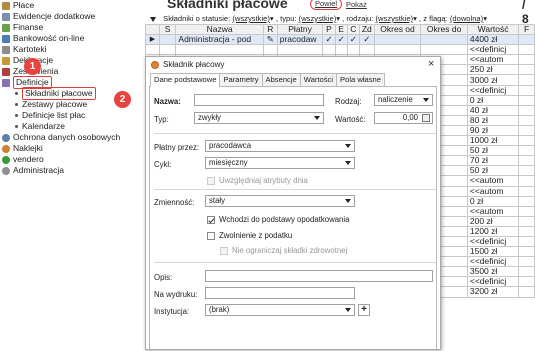 The image size is (535, 351). Describe the element at coordinates (493, 141) in the screenshot. I see `wartosc-cell: 1000 zł` at that location.